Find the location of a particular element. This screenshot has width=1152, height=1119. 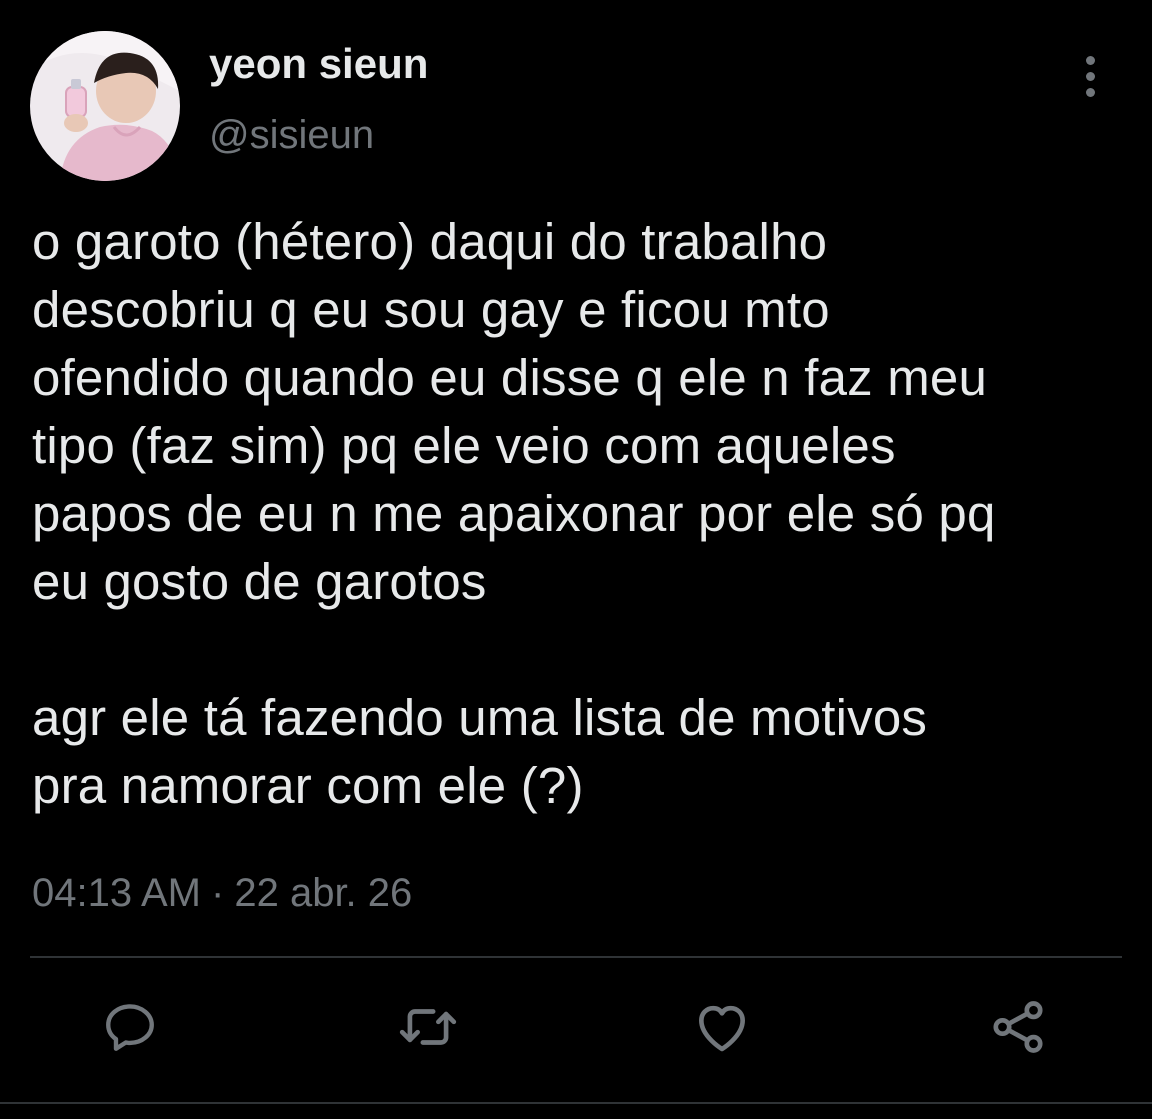

reply-button is located at coordinates (130, 1027).